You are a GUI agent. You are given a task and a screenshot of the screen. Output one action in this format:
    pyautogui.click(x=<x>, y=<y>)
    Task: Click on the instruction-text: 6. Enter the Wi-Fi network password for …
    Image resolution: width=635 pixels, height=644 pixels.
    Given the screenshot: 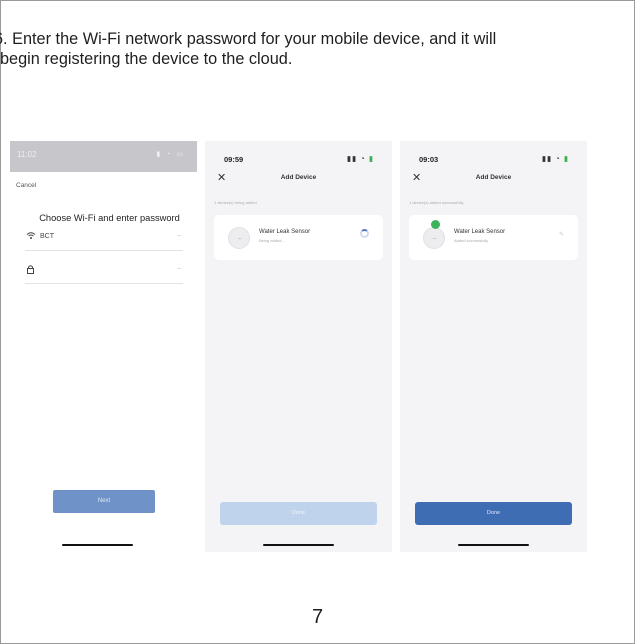 What is the action you would take?
    pyautogui.click(x=248, y=49)
    